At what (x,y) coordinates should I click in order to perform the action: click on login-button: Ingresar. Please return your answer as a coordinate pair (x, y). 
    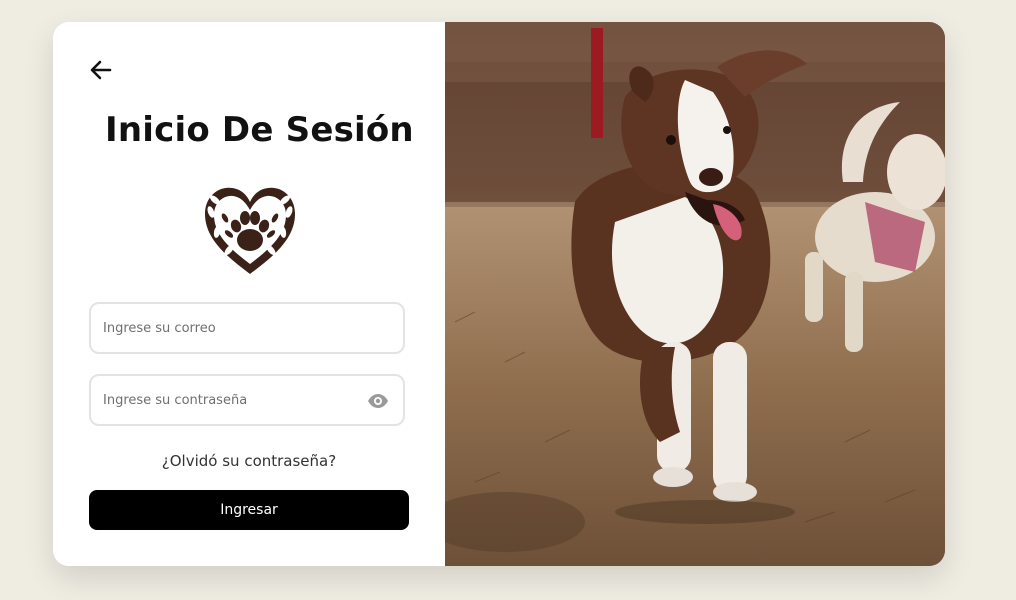
    Looking at the image, I should click on (249, 510).